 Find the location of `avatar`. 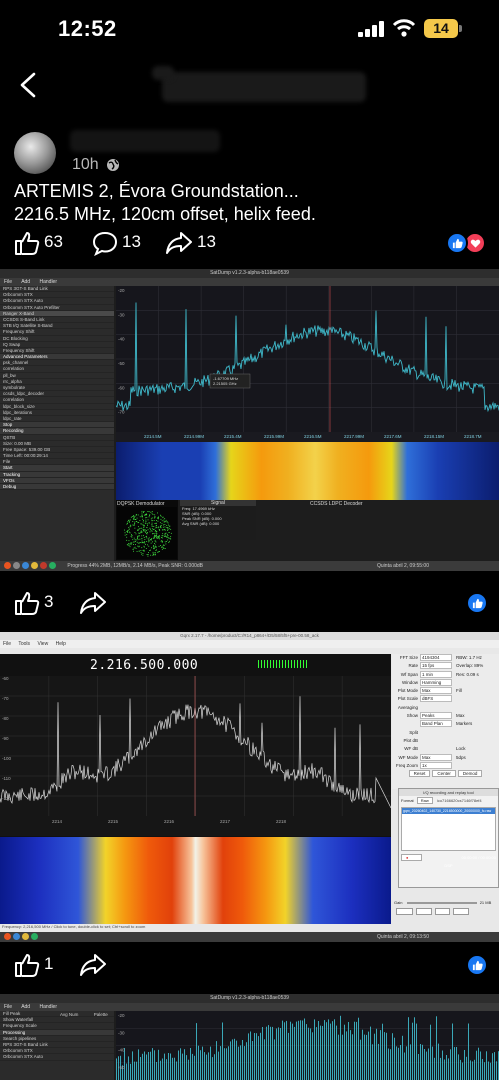

avatar is located at coordinates (35, 153).